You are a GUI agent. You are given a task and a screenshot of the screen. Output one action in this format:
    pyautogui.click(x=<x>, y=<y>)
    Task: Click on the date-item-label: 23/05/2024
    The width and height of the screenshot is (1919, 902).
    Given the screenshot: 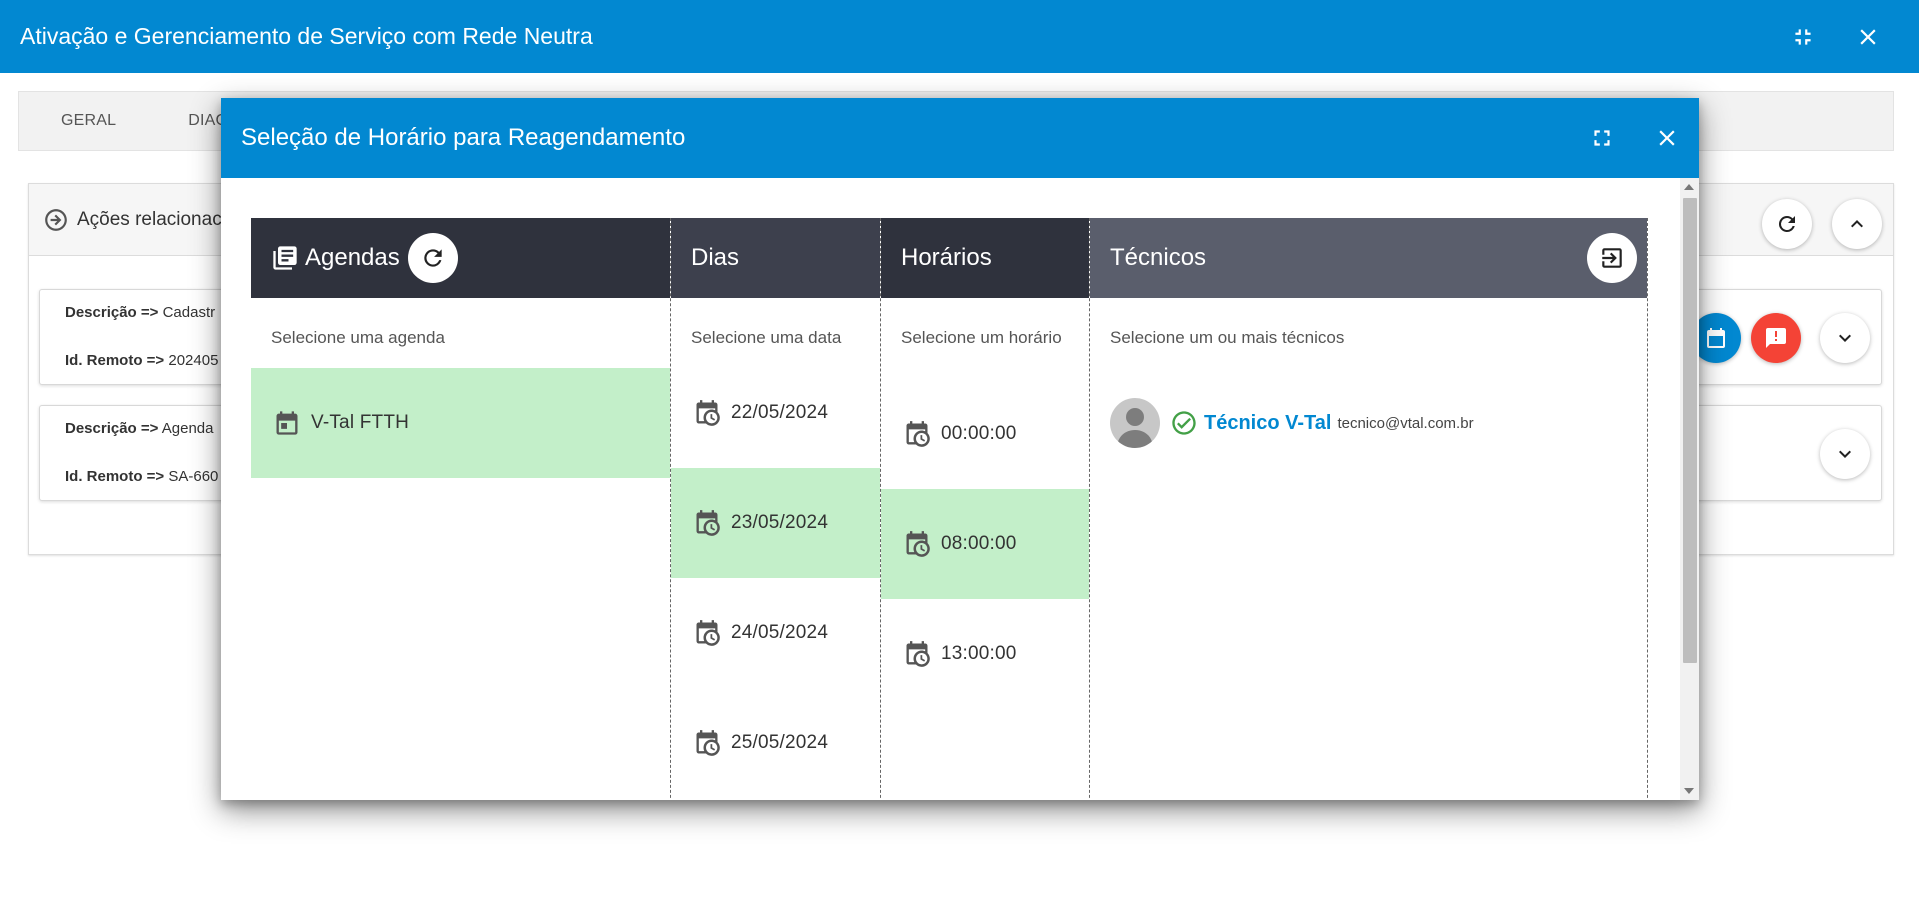 What is the action you would take?
    pyautogui.click(x=780, y=522)
    